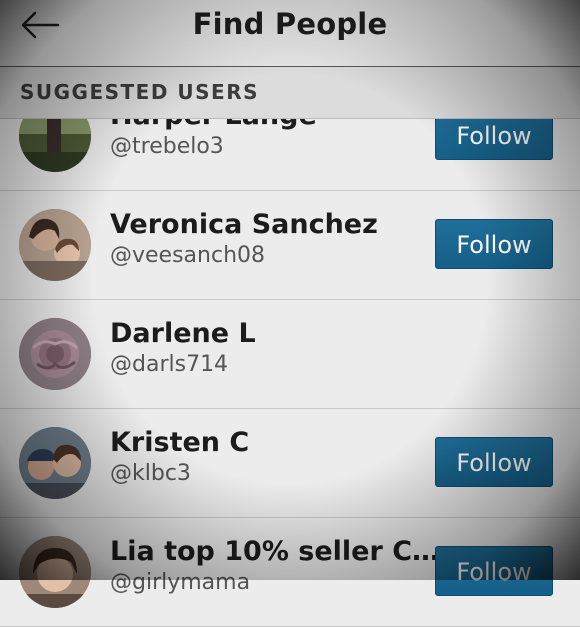 This screenshot has height=627, width=580. I want to click on user-handle: @girlymama, so click(180, 582).